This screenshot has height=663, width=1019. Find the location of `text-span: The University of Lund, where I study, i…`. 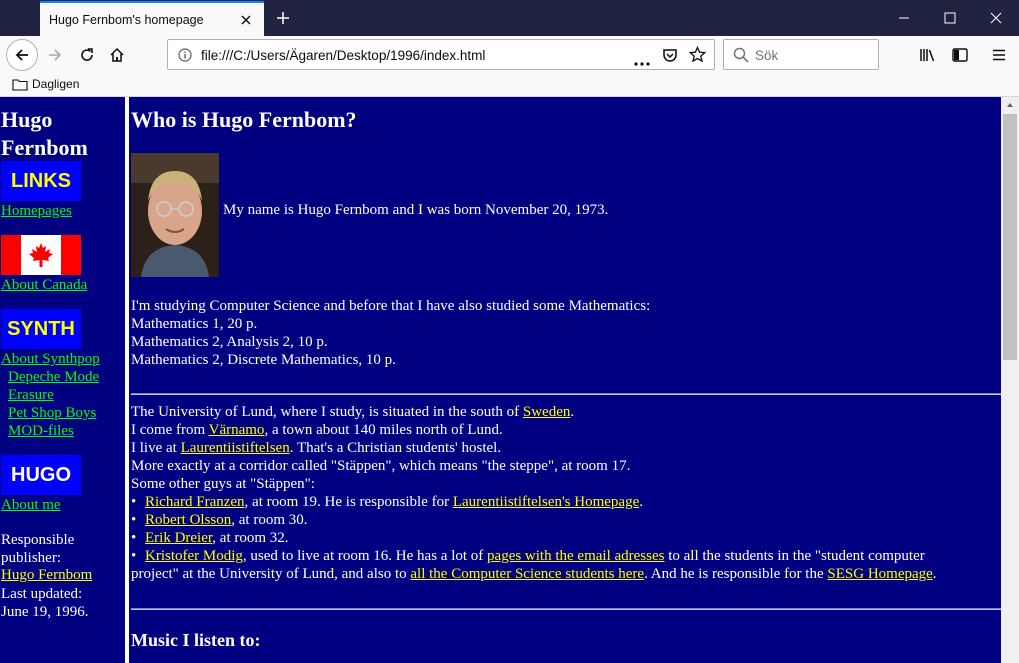

text-span: The University of Lund, where I study, i… is located at coordinates (327, 412).